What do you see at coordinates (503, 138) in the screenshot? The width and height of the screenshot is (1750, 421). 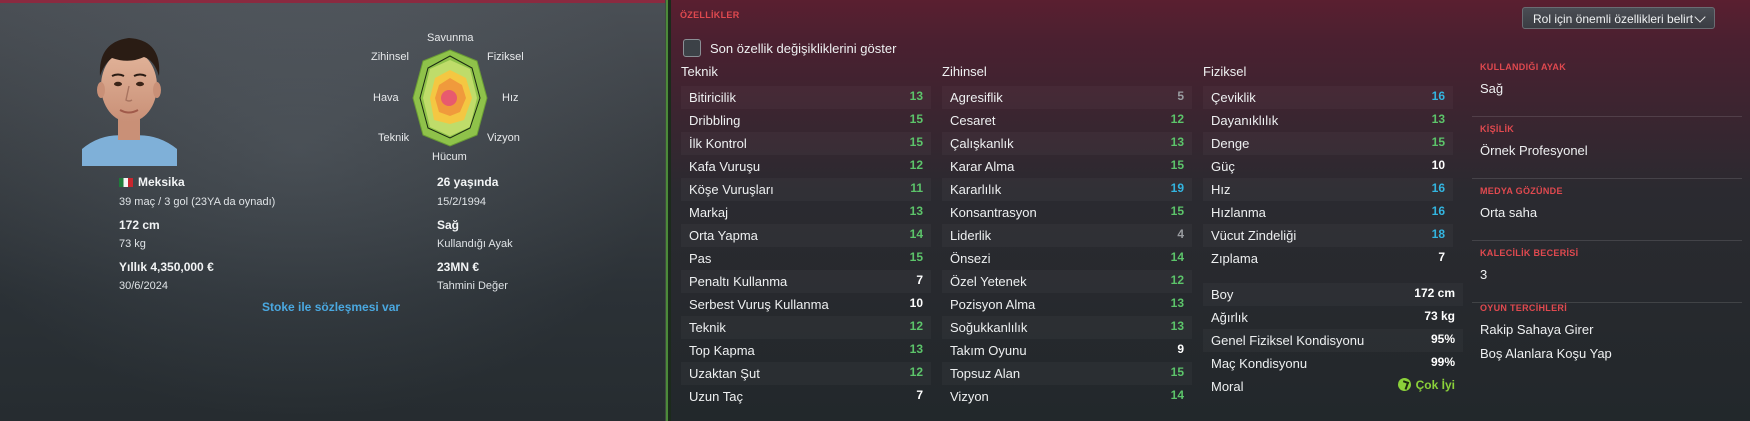 I see `radar-label-vision: Vizyon` at bounding box center [503, 138].